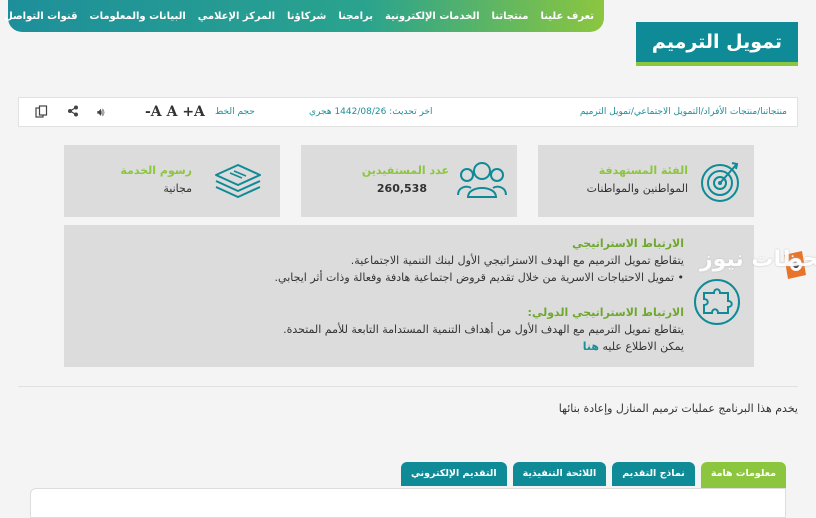  I want to click on font-size-controls: -A A +A, so click(175, 112).